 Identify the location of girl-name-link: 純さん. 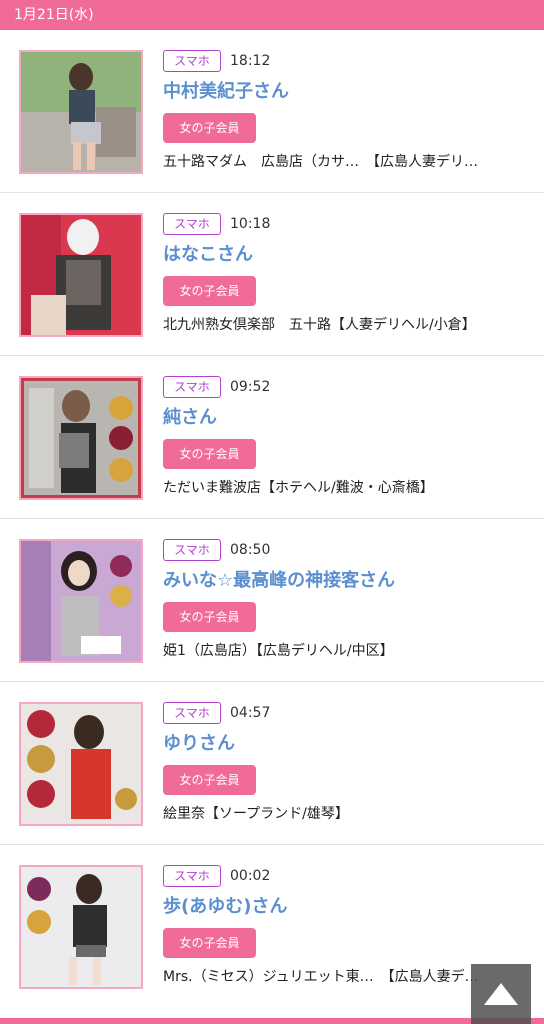
(190, 418).